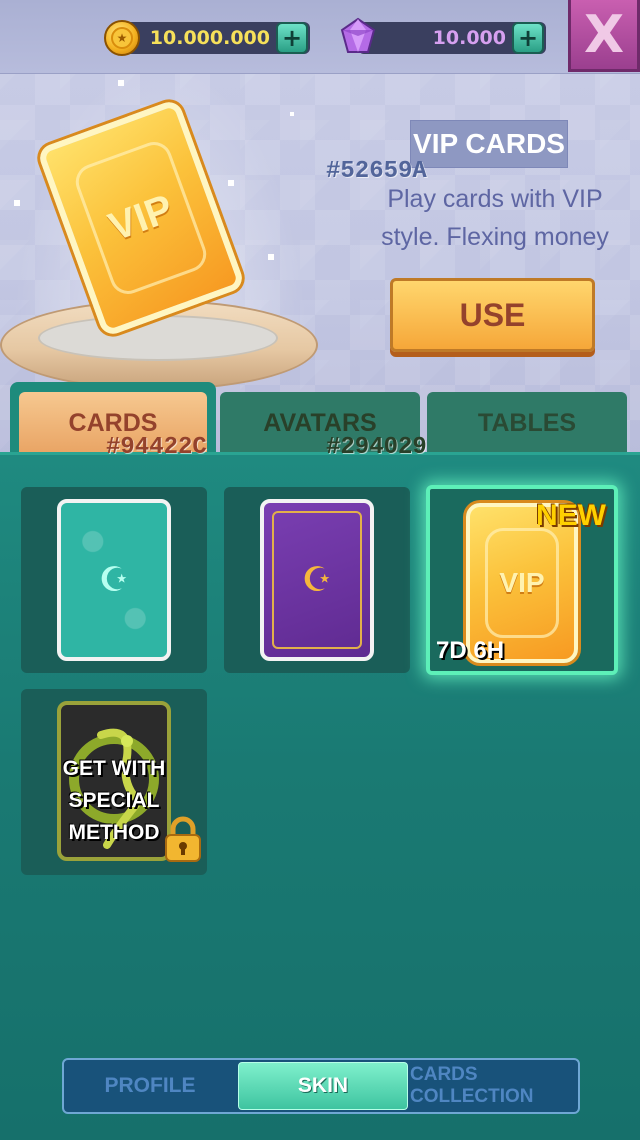  What do you see at coordinates (320, 37) in the screenshot?
I see `header-bar: 10.000.000 + ★ 10.000 + X` at bounding box center [320, 37].